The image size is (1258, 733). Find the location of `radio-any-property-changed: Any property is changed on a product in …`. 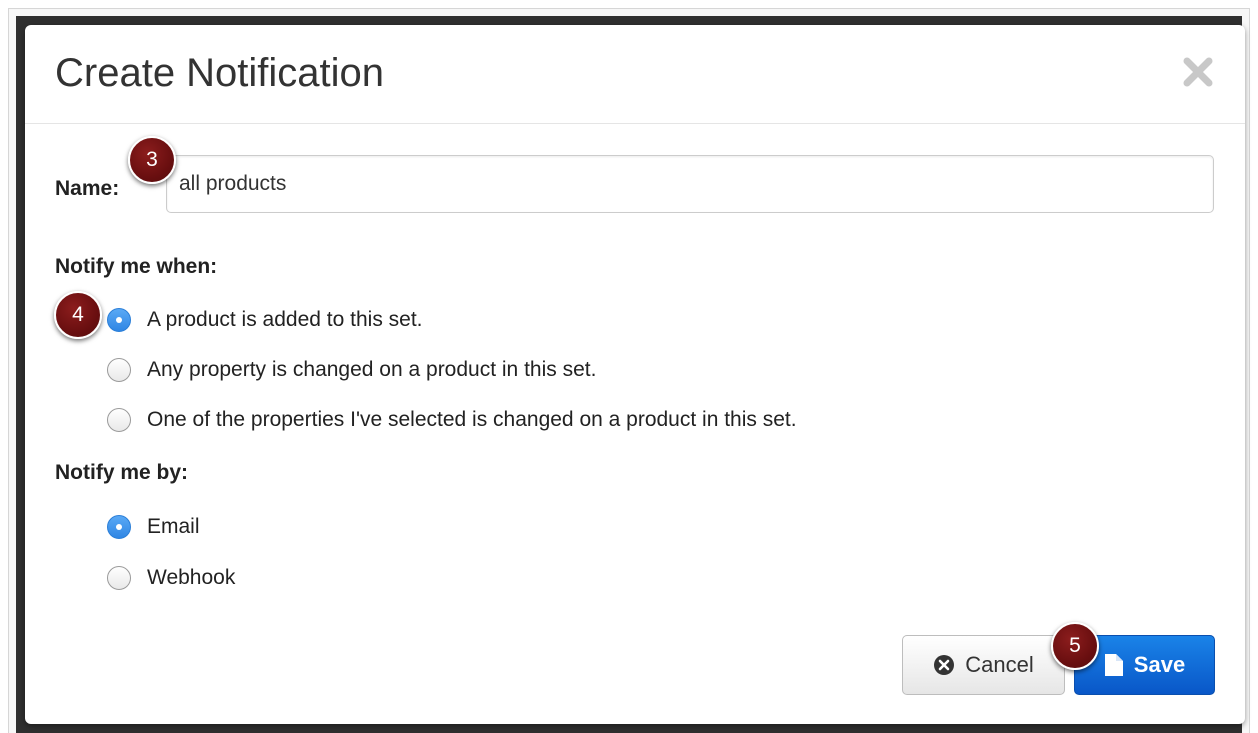

radio-any-property-changed: Any property is changed on a product in … is located at coordinates (351, 370).